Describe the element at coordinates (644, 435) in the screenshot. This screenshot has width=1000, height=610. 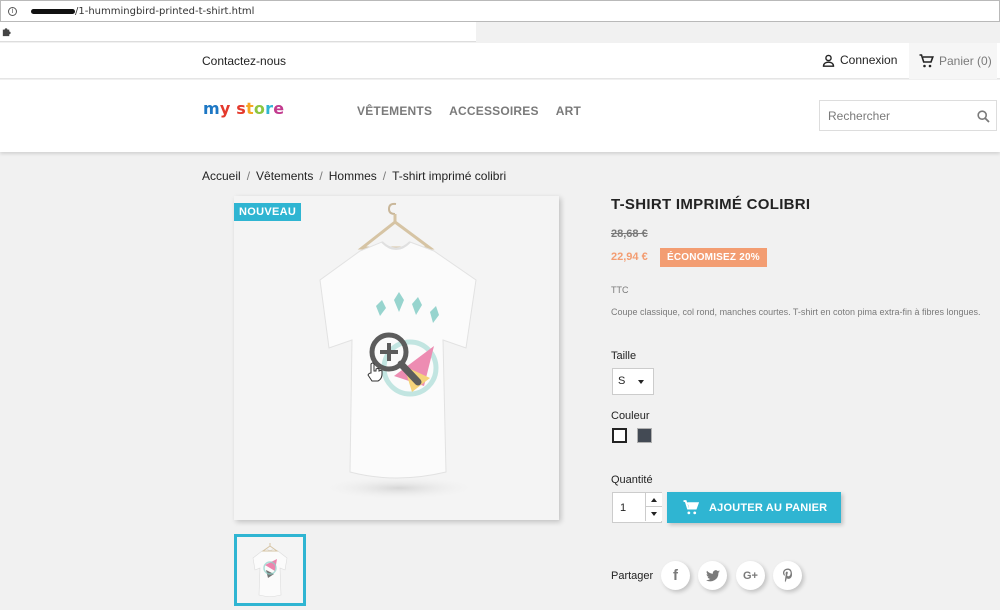
I see `color-swatch-dark` at that location.